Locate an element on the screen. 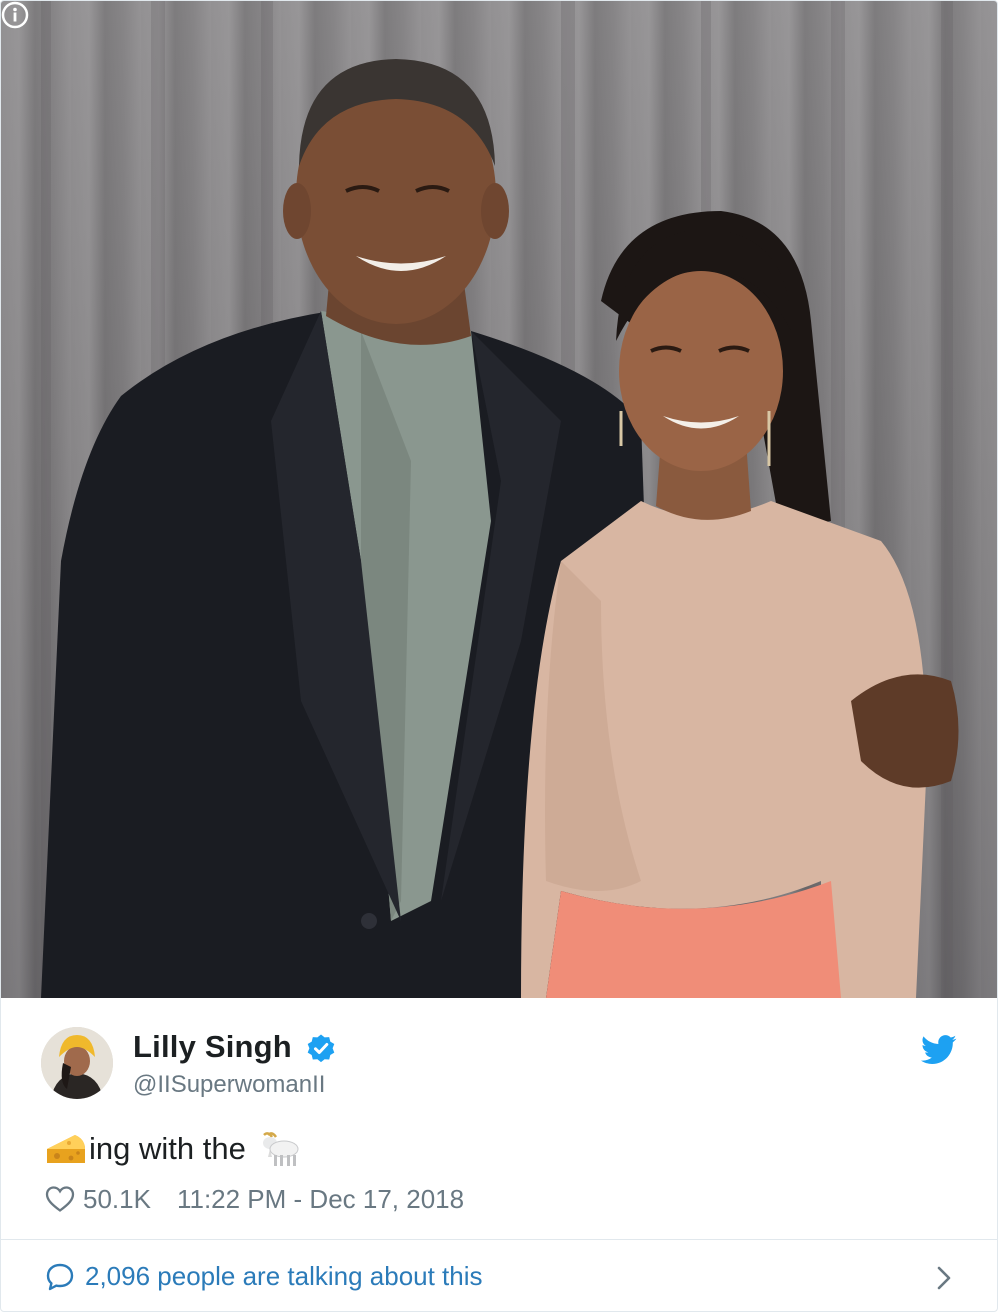  chevron-right-icon is located at coordinates (944, 1278).